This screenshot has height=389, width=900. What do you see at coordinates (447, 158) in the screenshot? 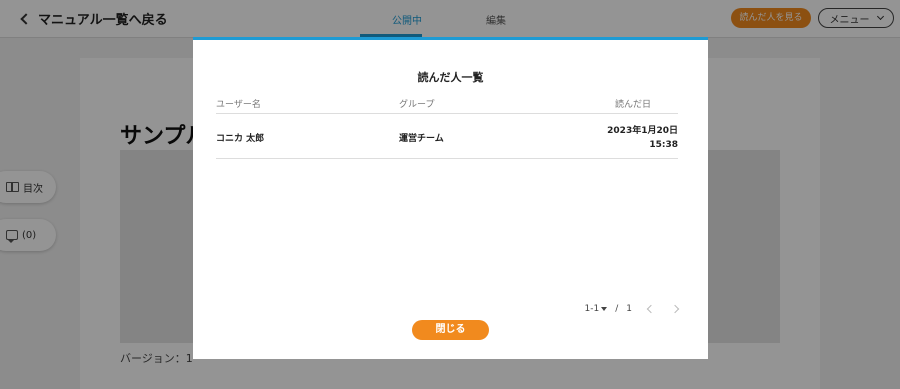
I see `table-row-divider` at bounding box center [447, 158].